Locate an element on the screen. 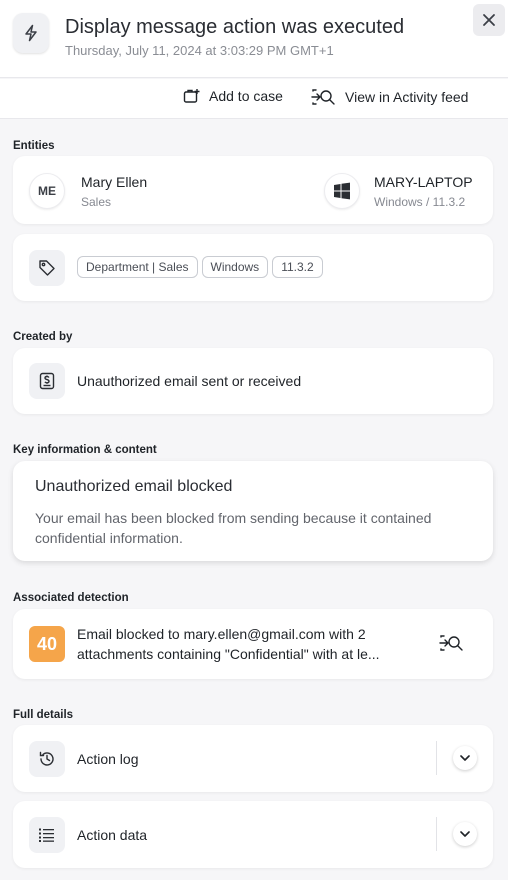 This screenshot has width=508, height=880. action-data-label: Action data is located at coordinates (112, 835).